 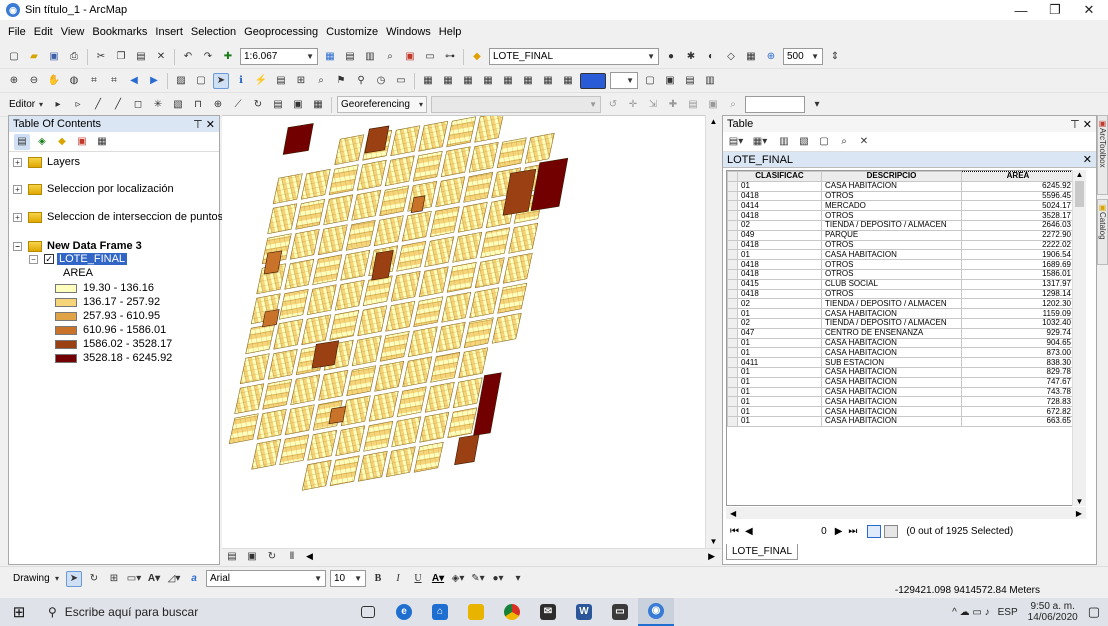 What do you see at coordinates (46, 162) in the screenshot?
I see `toc-item-layers: + Layers` at bounding box center [46, 162].